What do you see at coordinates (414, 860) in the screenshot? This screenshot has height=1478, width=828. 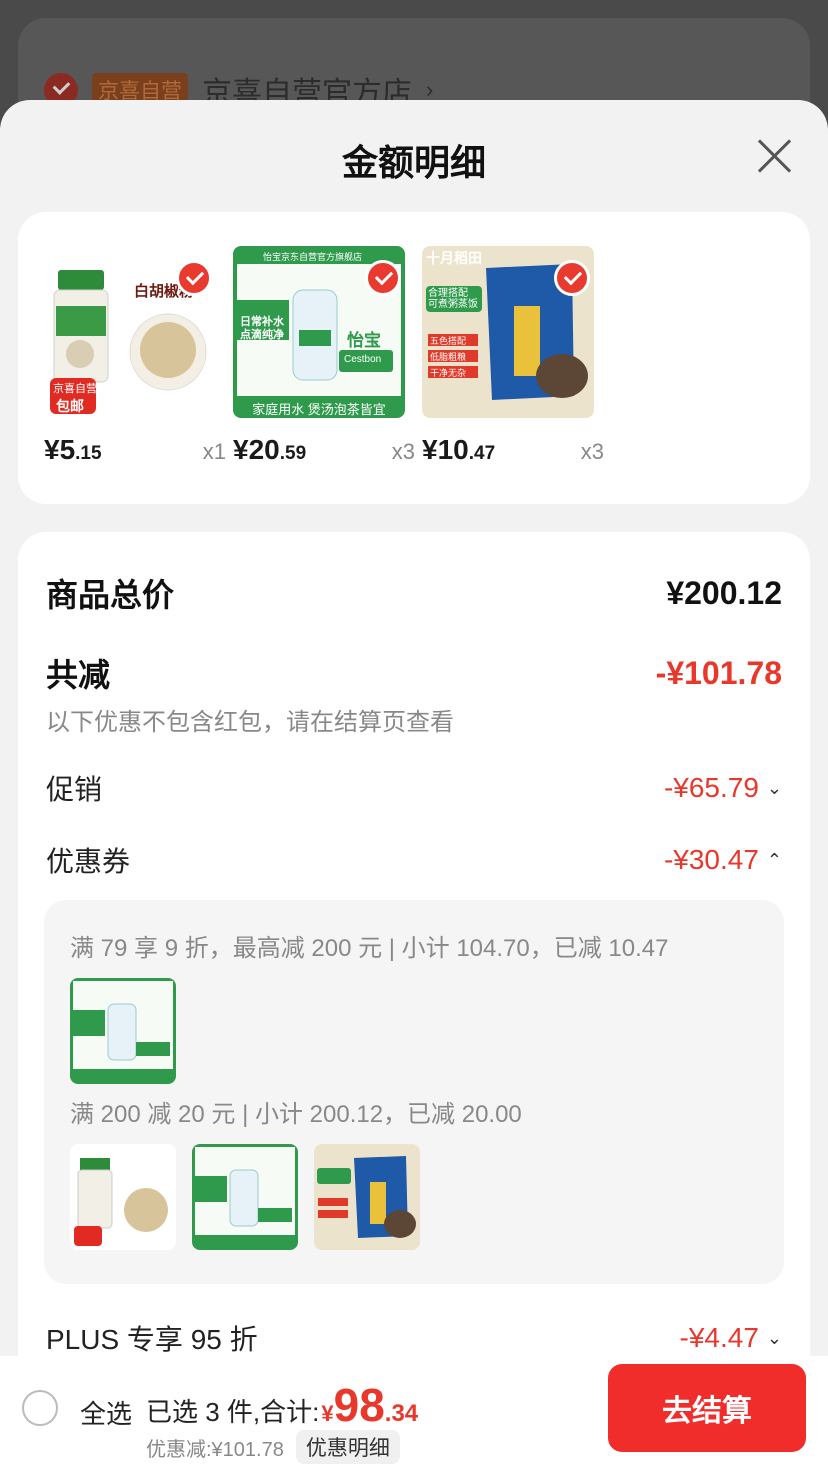 I see `coupon-row: 优惠券 -¥30.47 ⌃` at bounding box center [414, 860].